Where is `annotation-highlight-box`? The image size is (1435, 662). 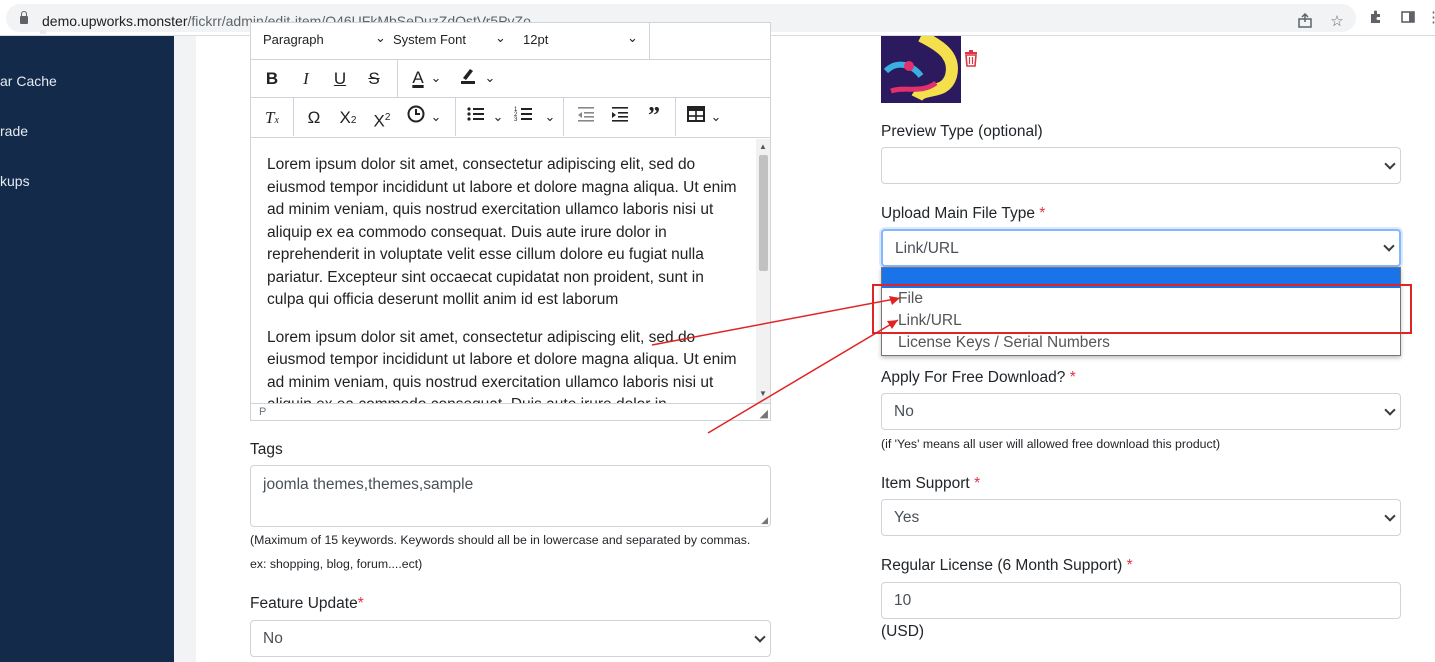
annotation-highlight-box is located at coordinates (1142, 309).